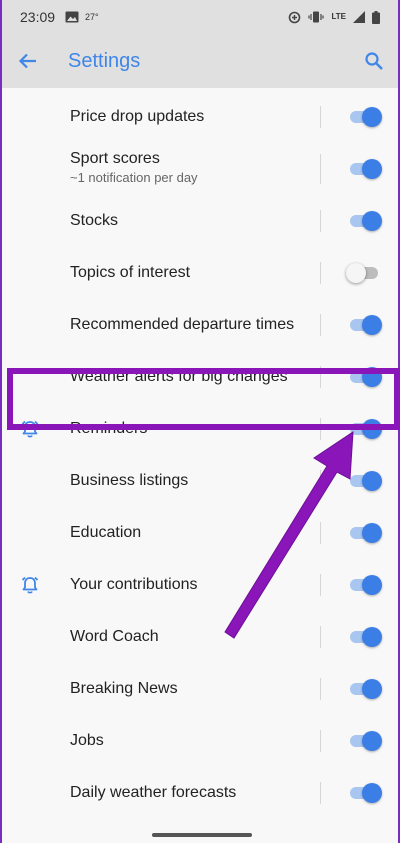  I want to click on signal-icon, so click(359, 17).